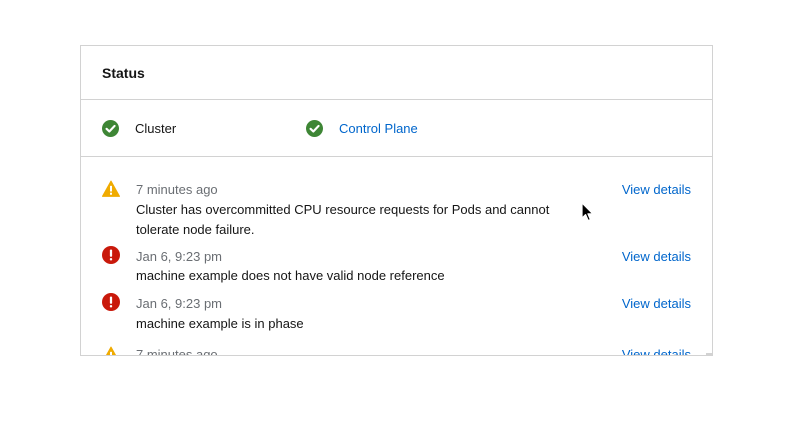 Image resolution: width=800 pixels, height=430 pixels. What do you see at coordinates (378, 128) in the screenshot?
I see `control-plane-link: Control Plane` at bounding box center [378, 128].